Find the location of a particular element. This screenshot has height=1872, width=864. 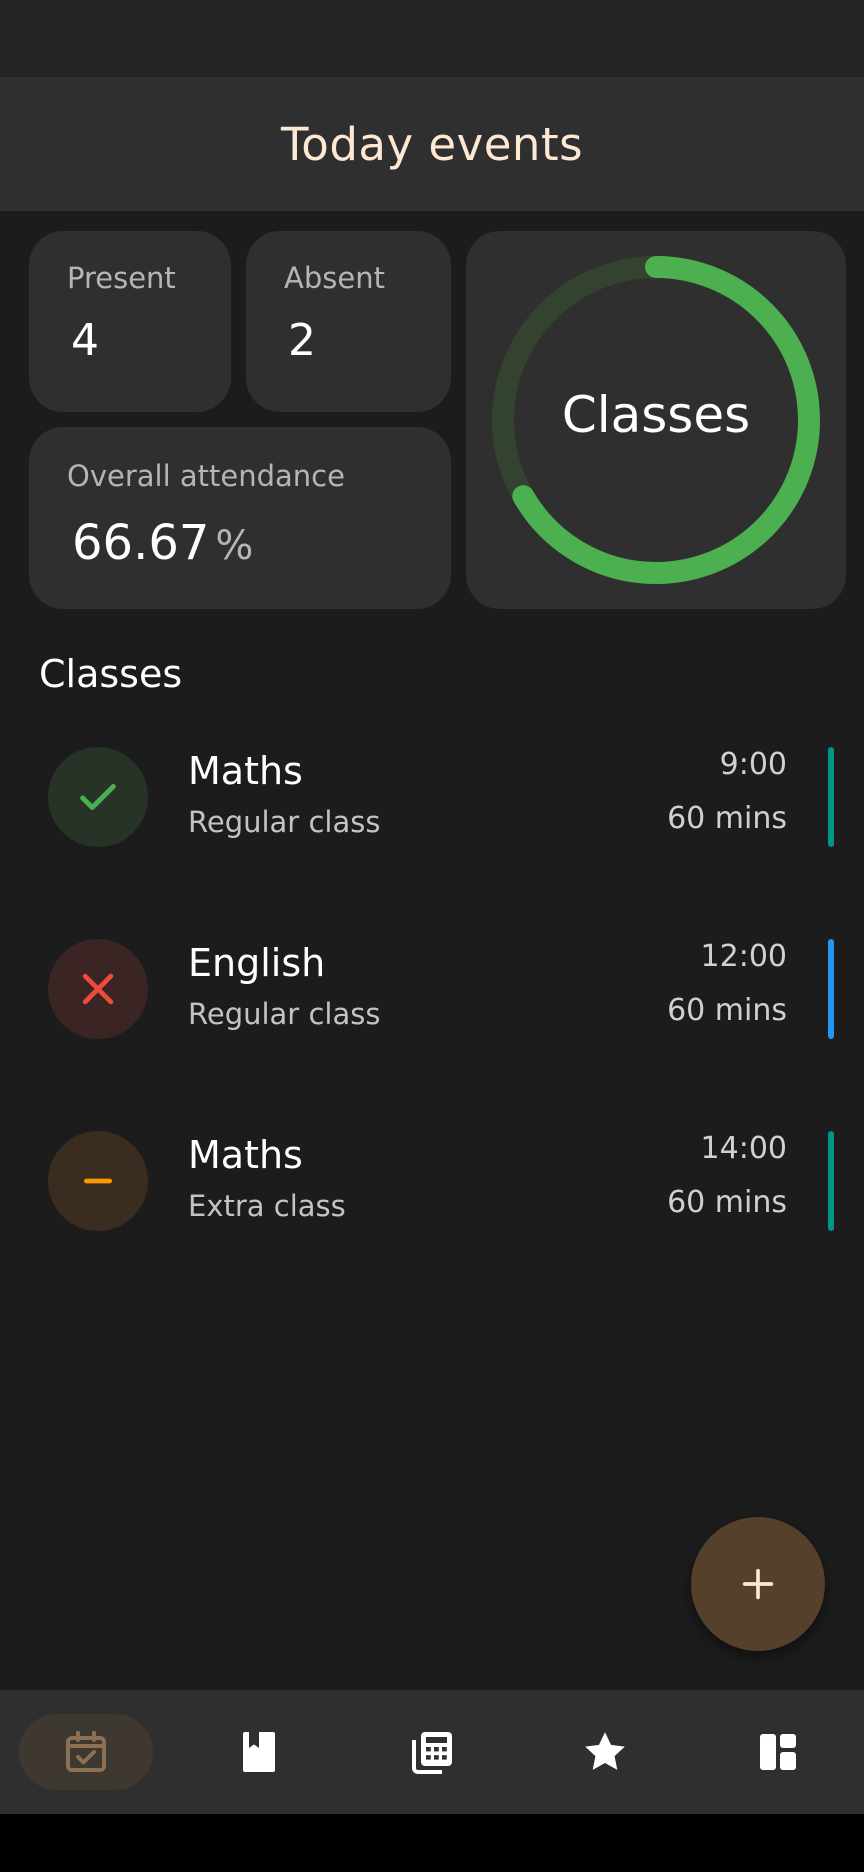

plus-icon is located at coordinates (758, 1584).